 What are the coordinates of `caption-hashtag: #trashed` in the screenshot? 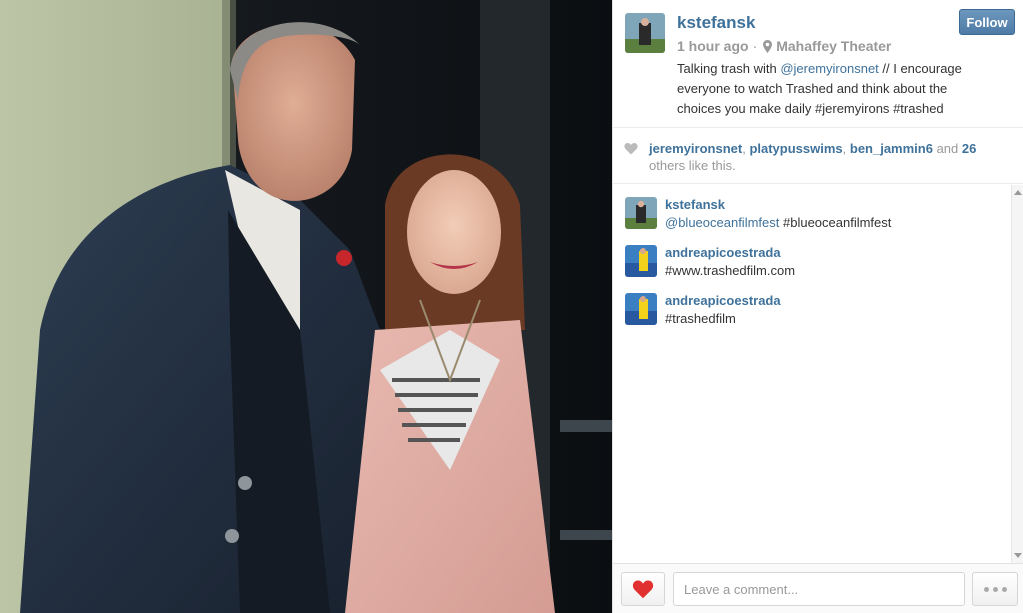 It's located at (918, 108).